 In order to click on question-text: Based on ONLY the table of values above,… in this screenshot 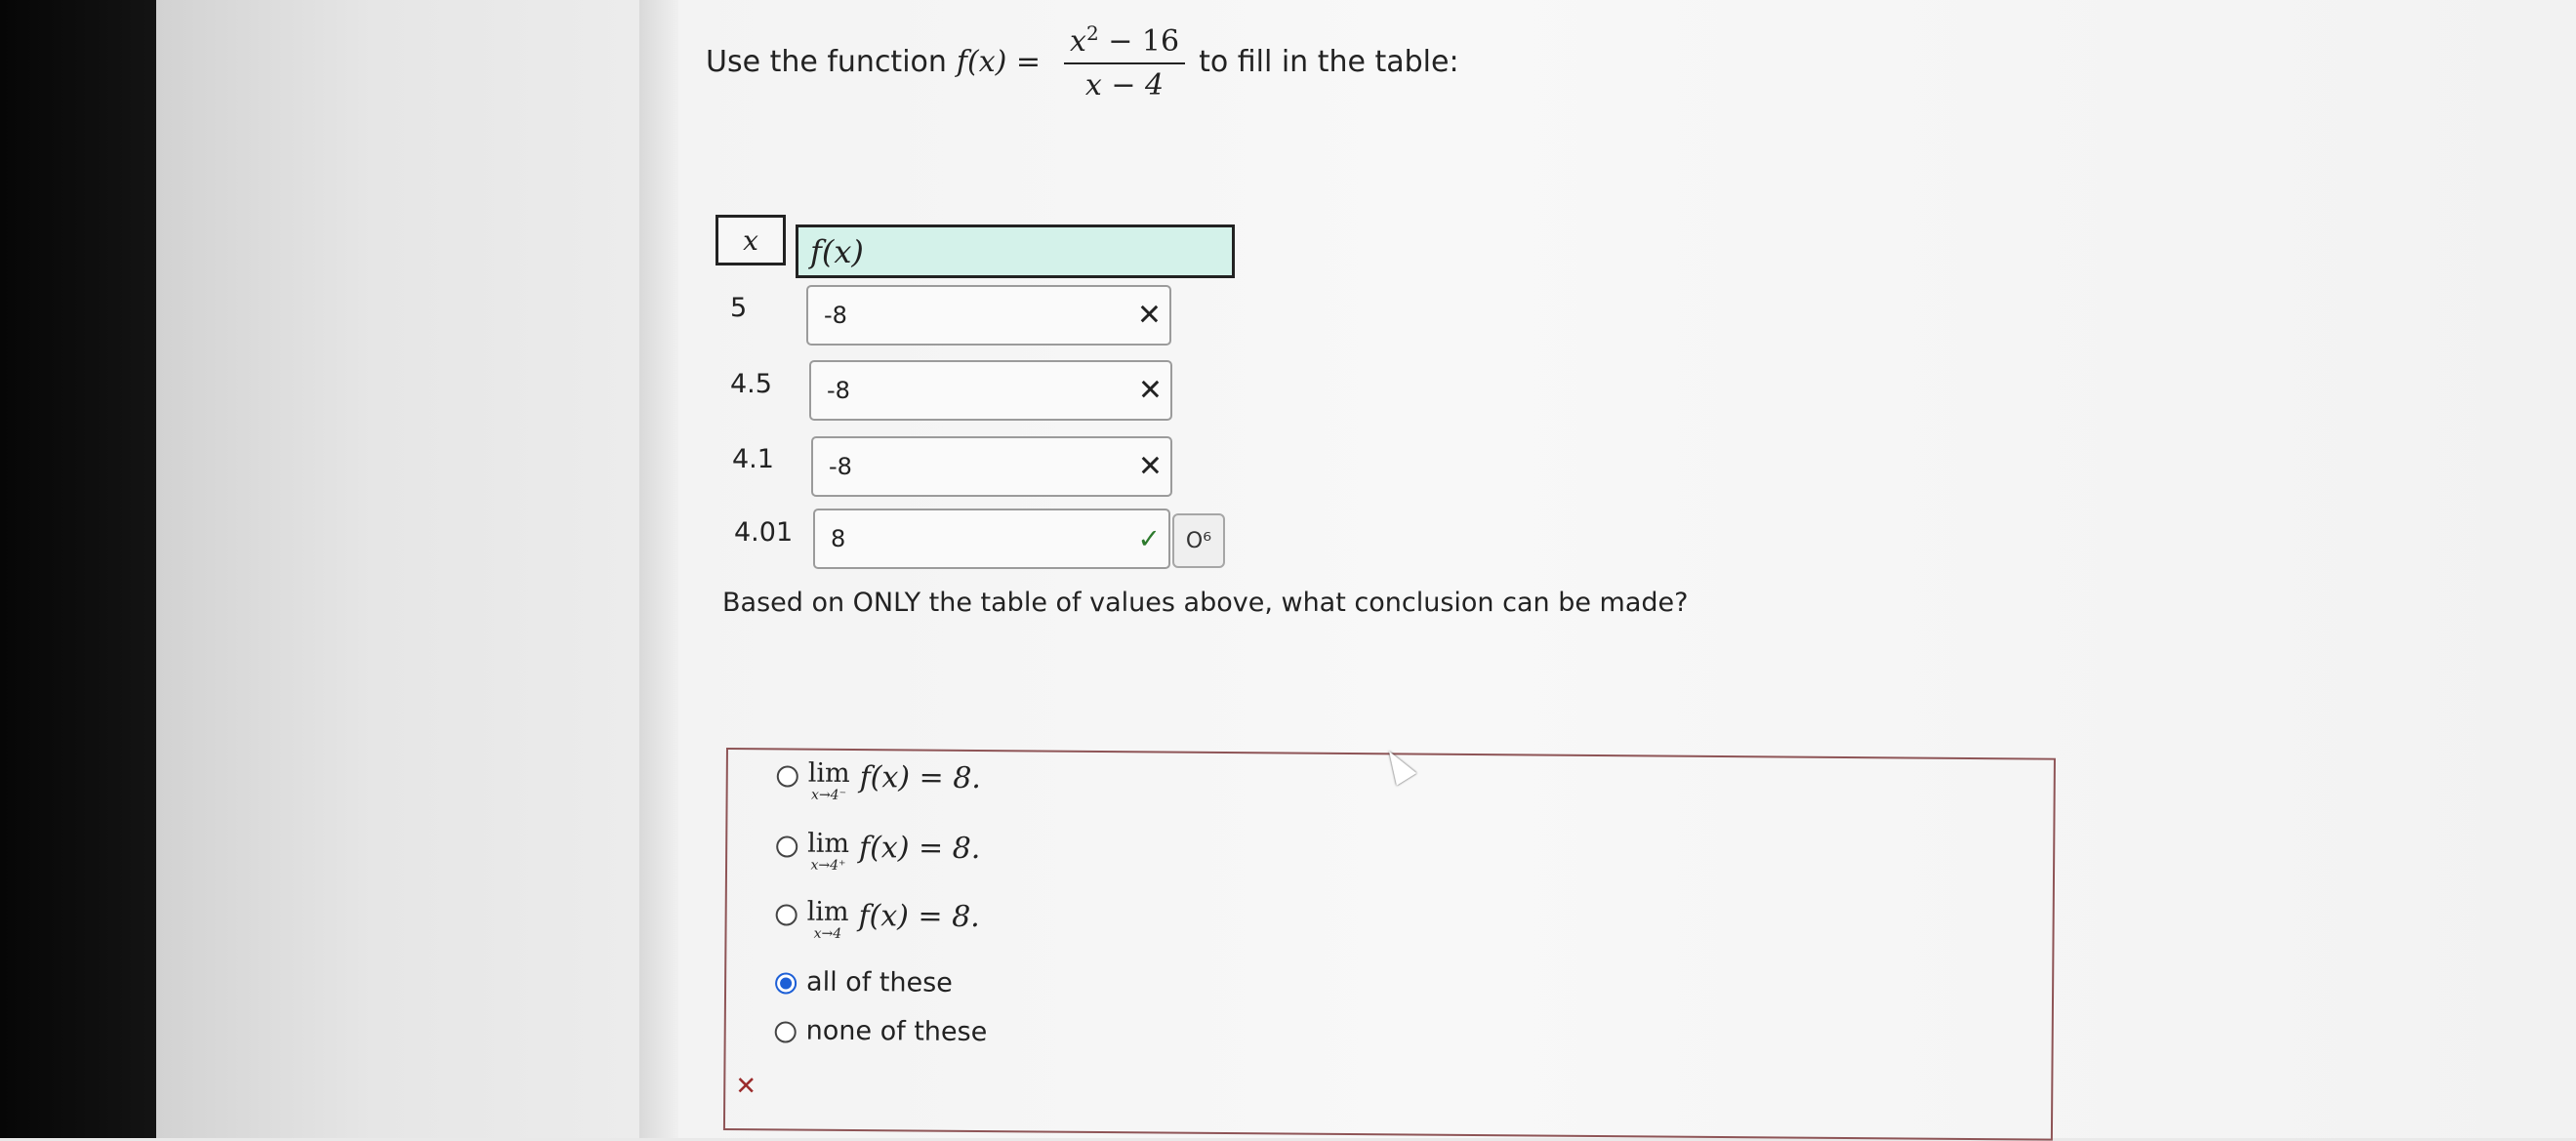, I will do `click(1205, 603)`.